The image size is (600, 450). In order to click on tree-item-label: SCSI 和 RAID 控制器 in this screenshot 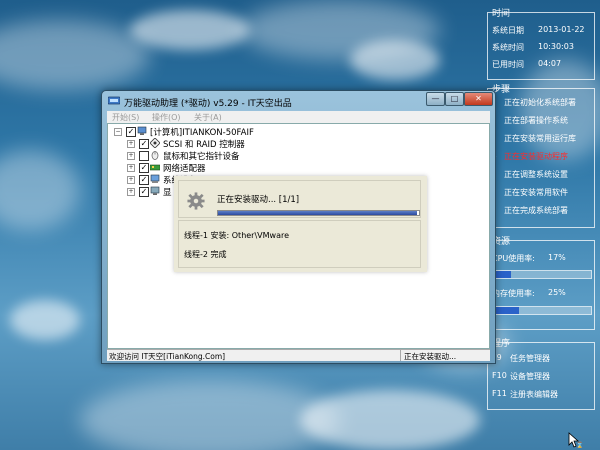, I will do `click(204, 145)`.